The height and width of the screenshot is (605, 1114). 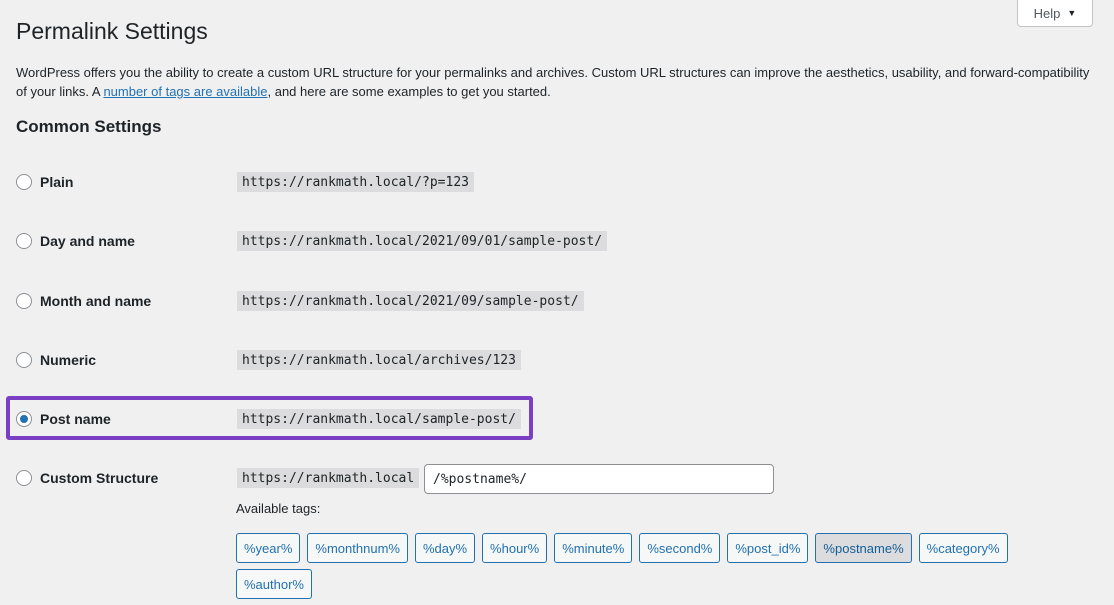 What do you see at coordinates (599, 479) in the screenshot?
I see `custom-structure-input: /%postname%/` at bounding box center [599, 479].